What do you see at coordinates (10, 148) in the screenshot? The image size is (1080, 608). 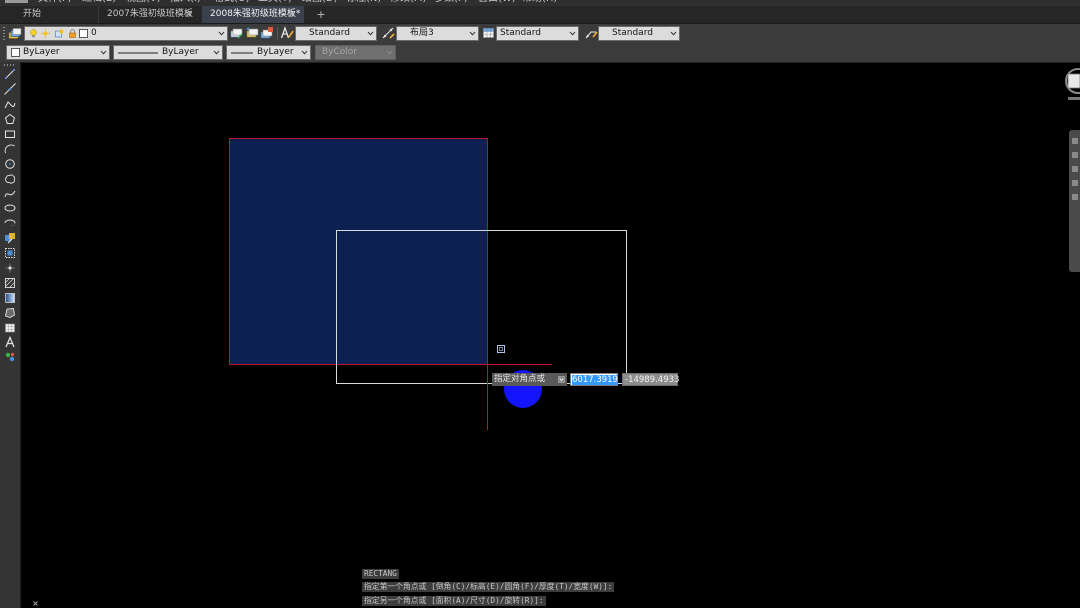 I see `arc-icon` at bounding box center [10, 148].